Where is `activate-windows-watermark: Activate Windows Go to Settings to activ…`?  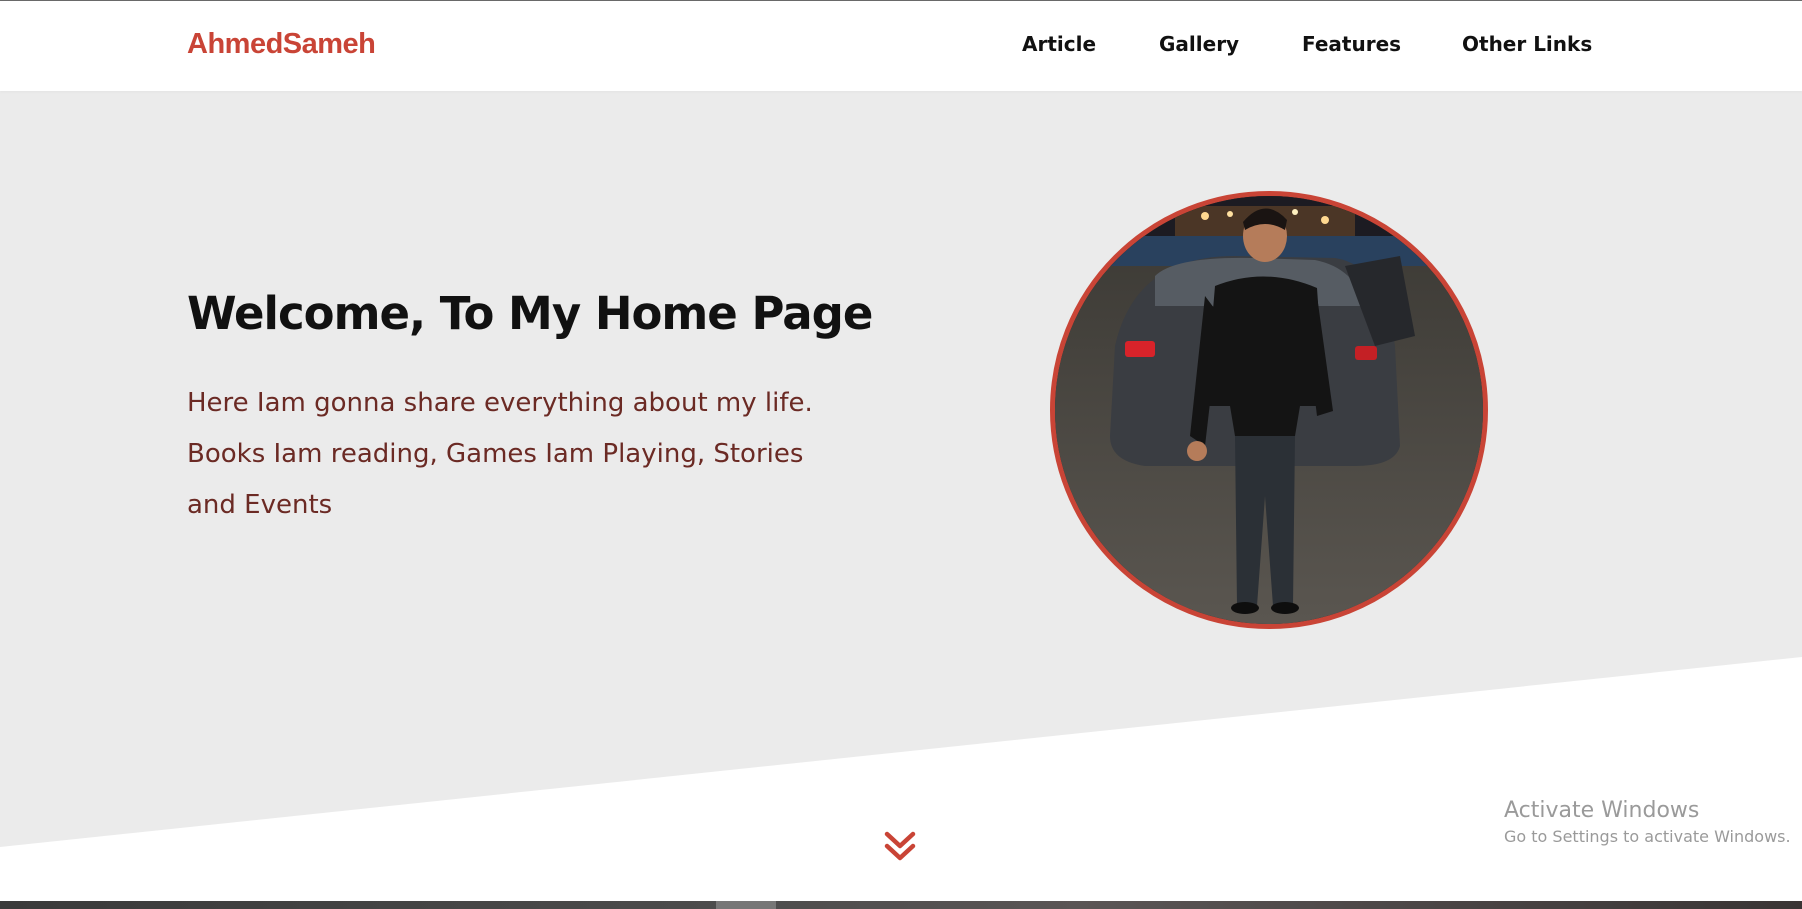 activate-windows-watermark: Activate Windows Go to Settings to activ… is located at coordinates (1647, 822).